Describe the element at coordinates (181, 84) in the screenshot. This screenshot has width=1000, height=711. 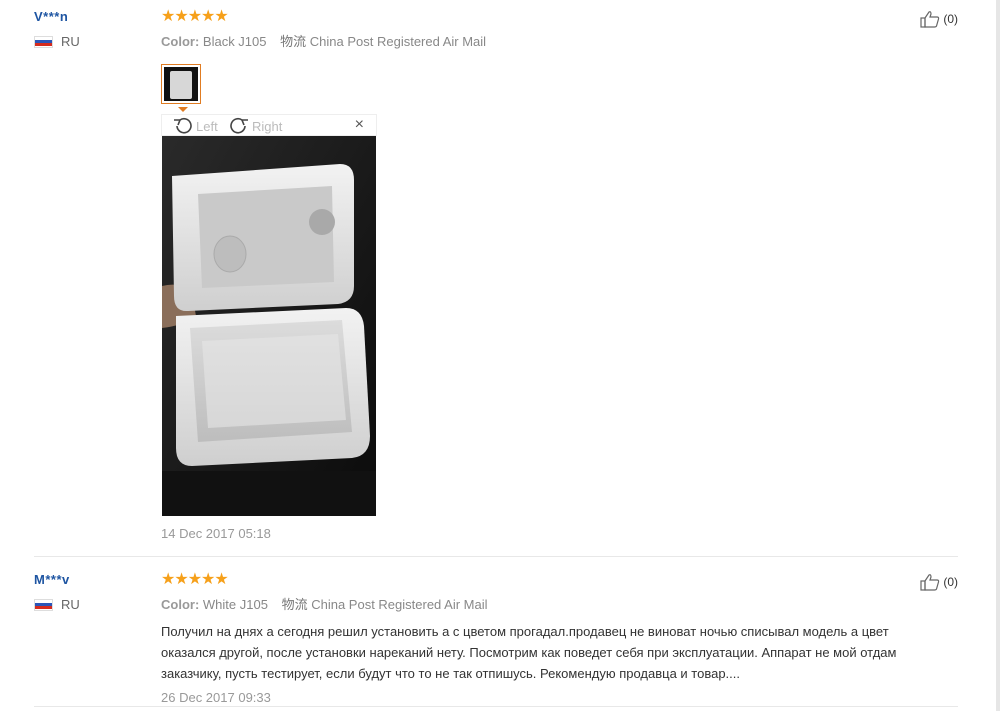
I see `review-photo-thumbnail` at that location.